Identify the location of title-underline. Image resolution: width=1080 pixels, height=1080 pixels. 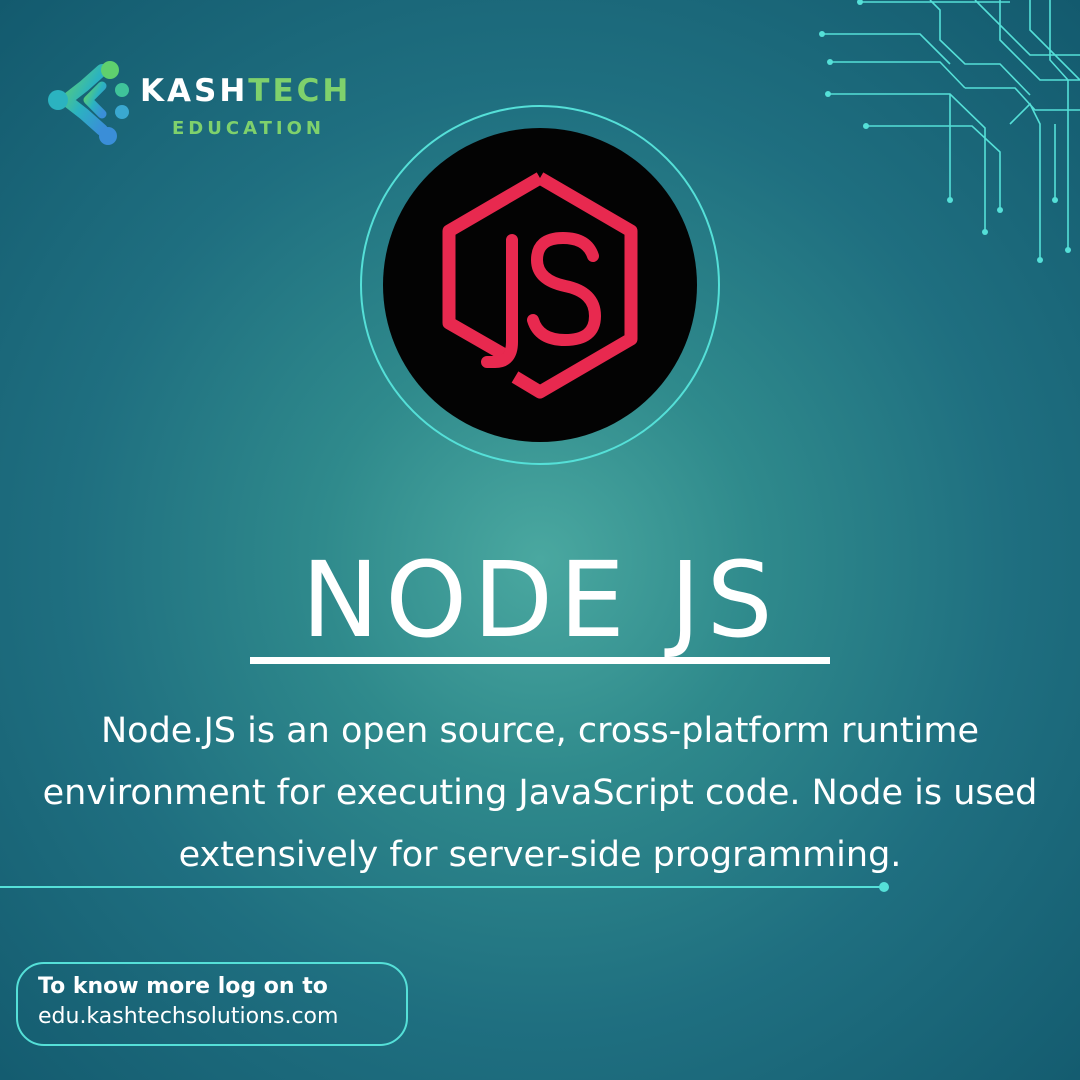
(540, 660).